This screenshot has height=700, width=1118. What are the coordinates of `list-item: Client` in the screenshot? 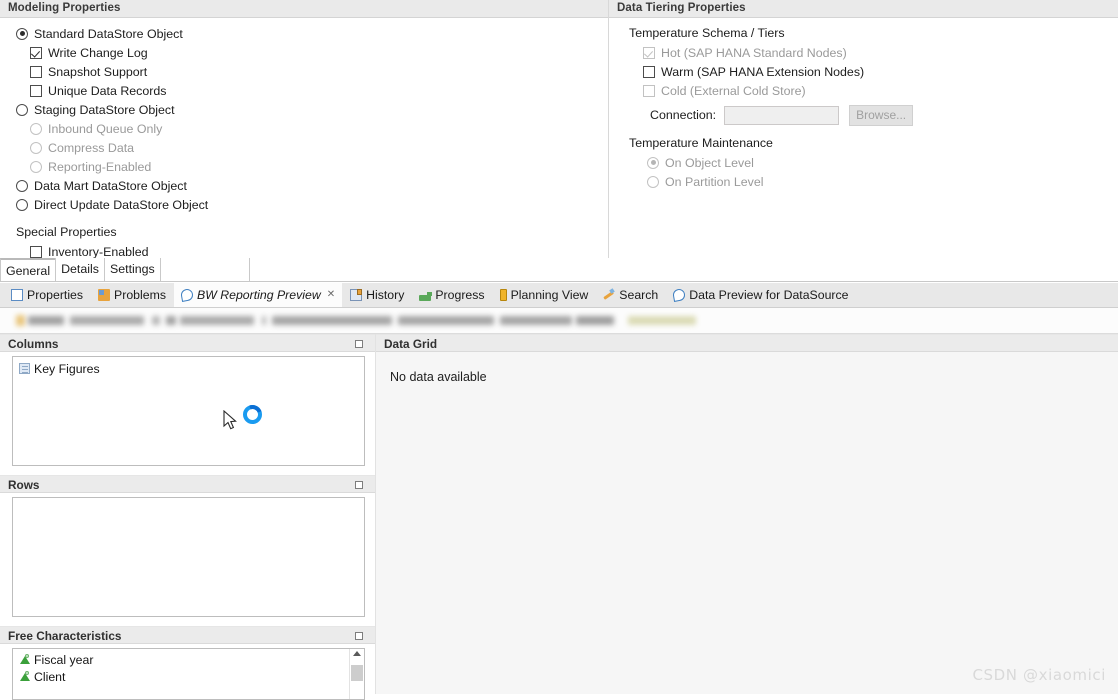 It's located at (188, 676).